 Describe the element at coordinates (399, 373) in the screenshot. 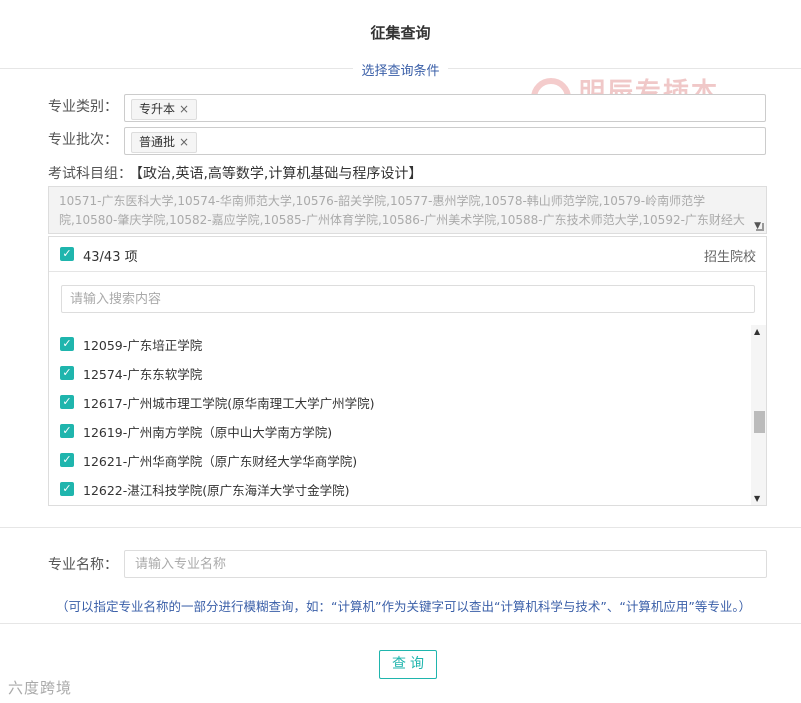

I see `list-item: ✓ 12574-广东东软学院` at that location.